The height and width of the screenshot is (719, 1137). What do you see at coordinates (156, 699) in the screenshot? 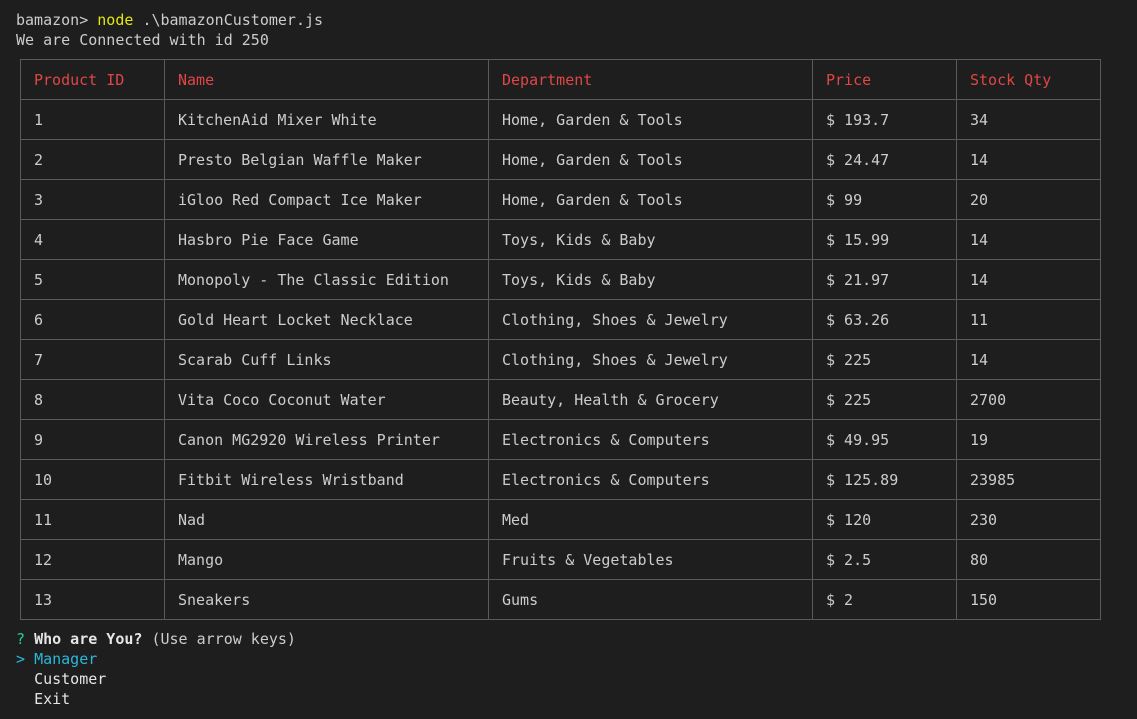
I see `option-exit: Exit` at bounding box center [156, 699].